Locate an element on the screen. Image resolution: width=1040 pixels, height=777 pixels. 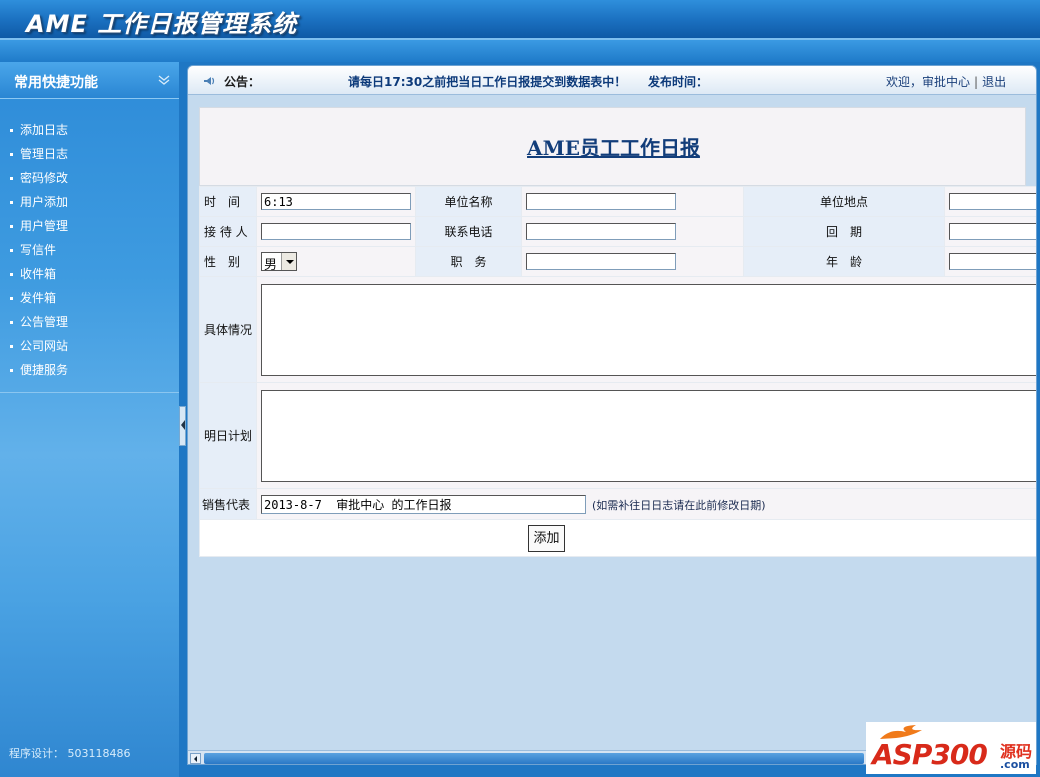
receiver-cell is located at coordinates (336, 231).